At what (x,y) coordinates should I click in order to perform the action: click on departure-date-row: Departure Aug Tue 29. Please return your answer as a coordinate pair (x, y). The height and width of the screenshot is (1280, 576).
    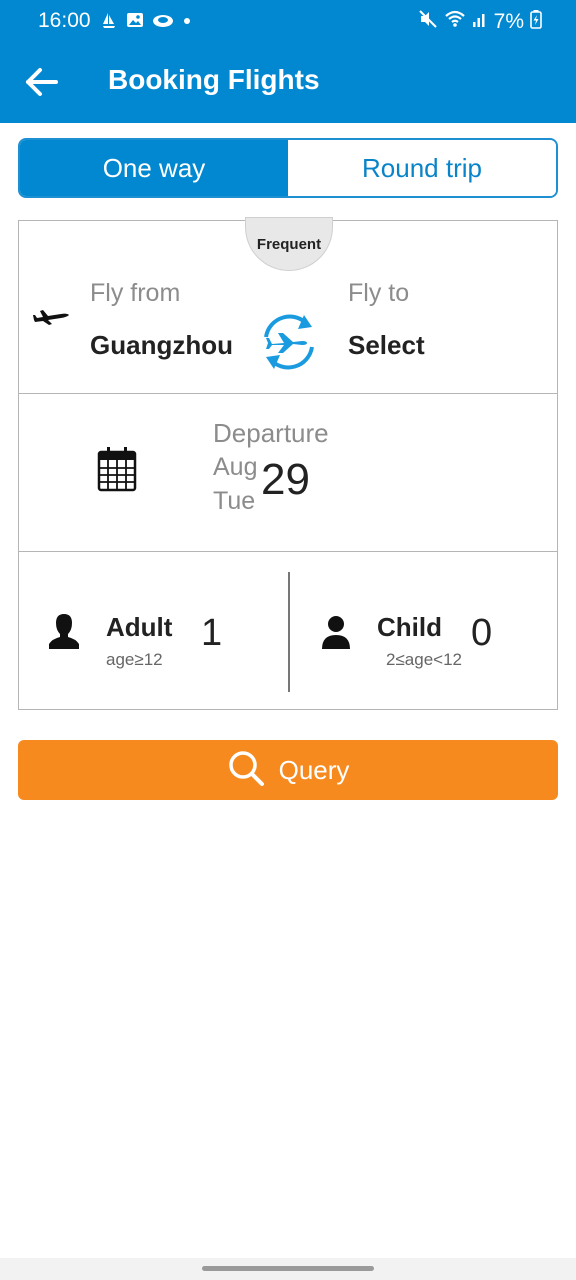
    Looking at the image, I should click on (288, 473).